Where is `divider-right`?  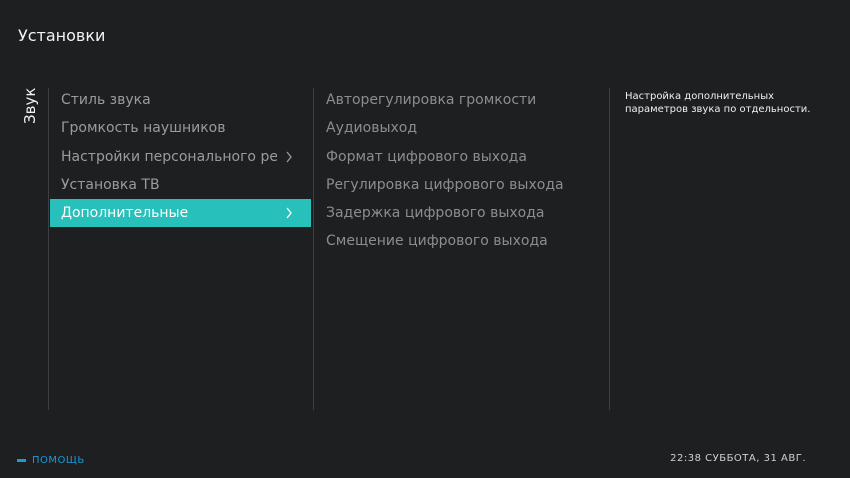 divider-right is located at coordinates (609, 249).